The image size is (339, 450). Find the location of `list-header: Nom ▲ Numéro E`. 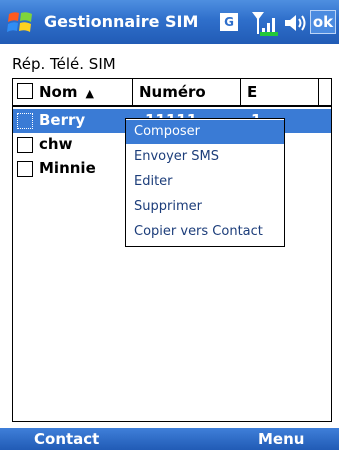

list-header: Nom ▲ Numéro E is located at coordinates (172, 93).